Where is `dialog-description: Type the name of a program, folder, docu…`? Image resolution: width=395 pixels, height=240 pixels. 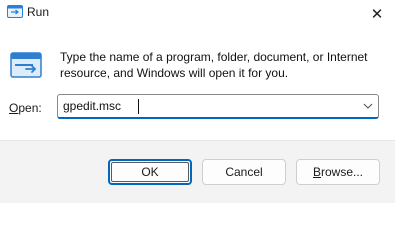 dialog-description: Type the name of a program, folder, docu… is located at coordinates (214, 65).